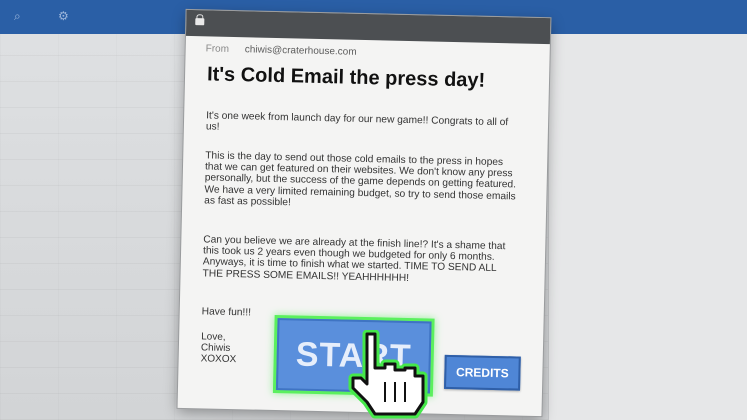 The height and width of the screenshot is (420, 747). Describe the element at coordinates (217, 49) in the screenshot. I see `from-label: From` at that location.